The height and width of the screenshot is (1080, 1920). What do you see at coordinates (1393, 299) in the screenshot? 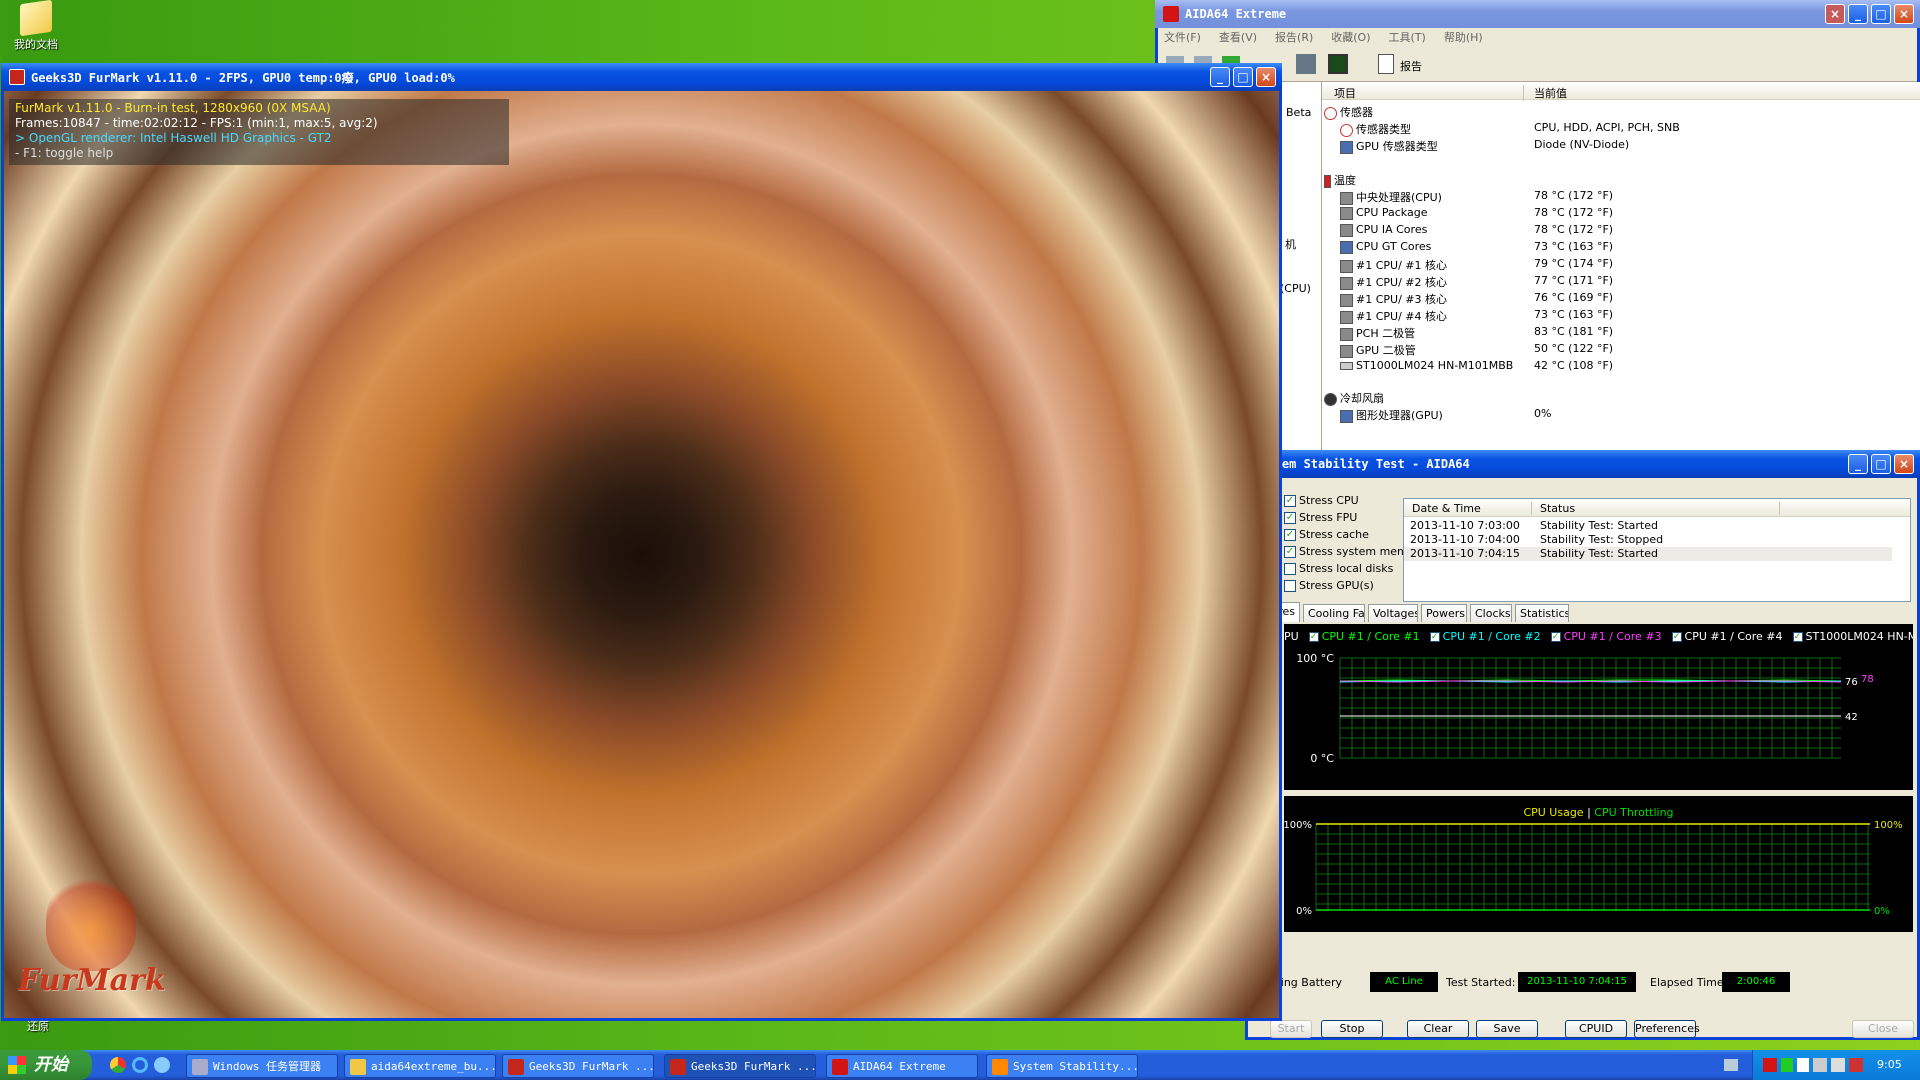
I see `temperature-row: #1 CPU/ #3 核心` at bounding box center [1393, 299].